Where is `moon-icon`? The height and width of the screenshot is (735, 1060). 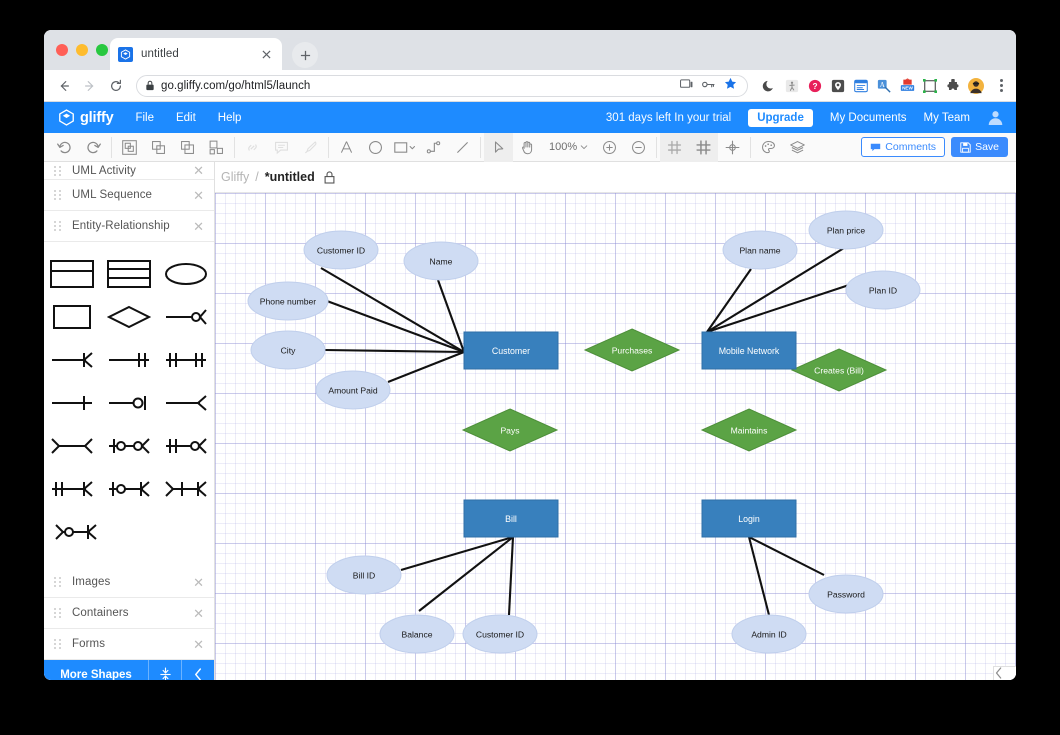
moon-icon is located at coordinates (769, 86).